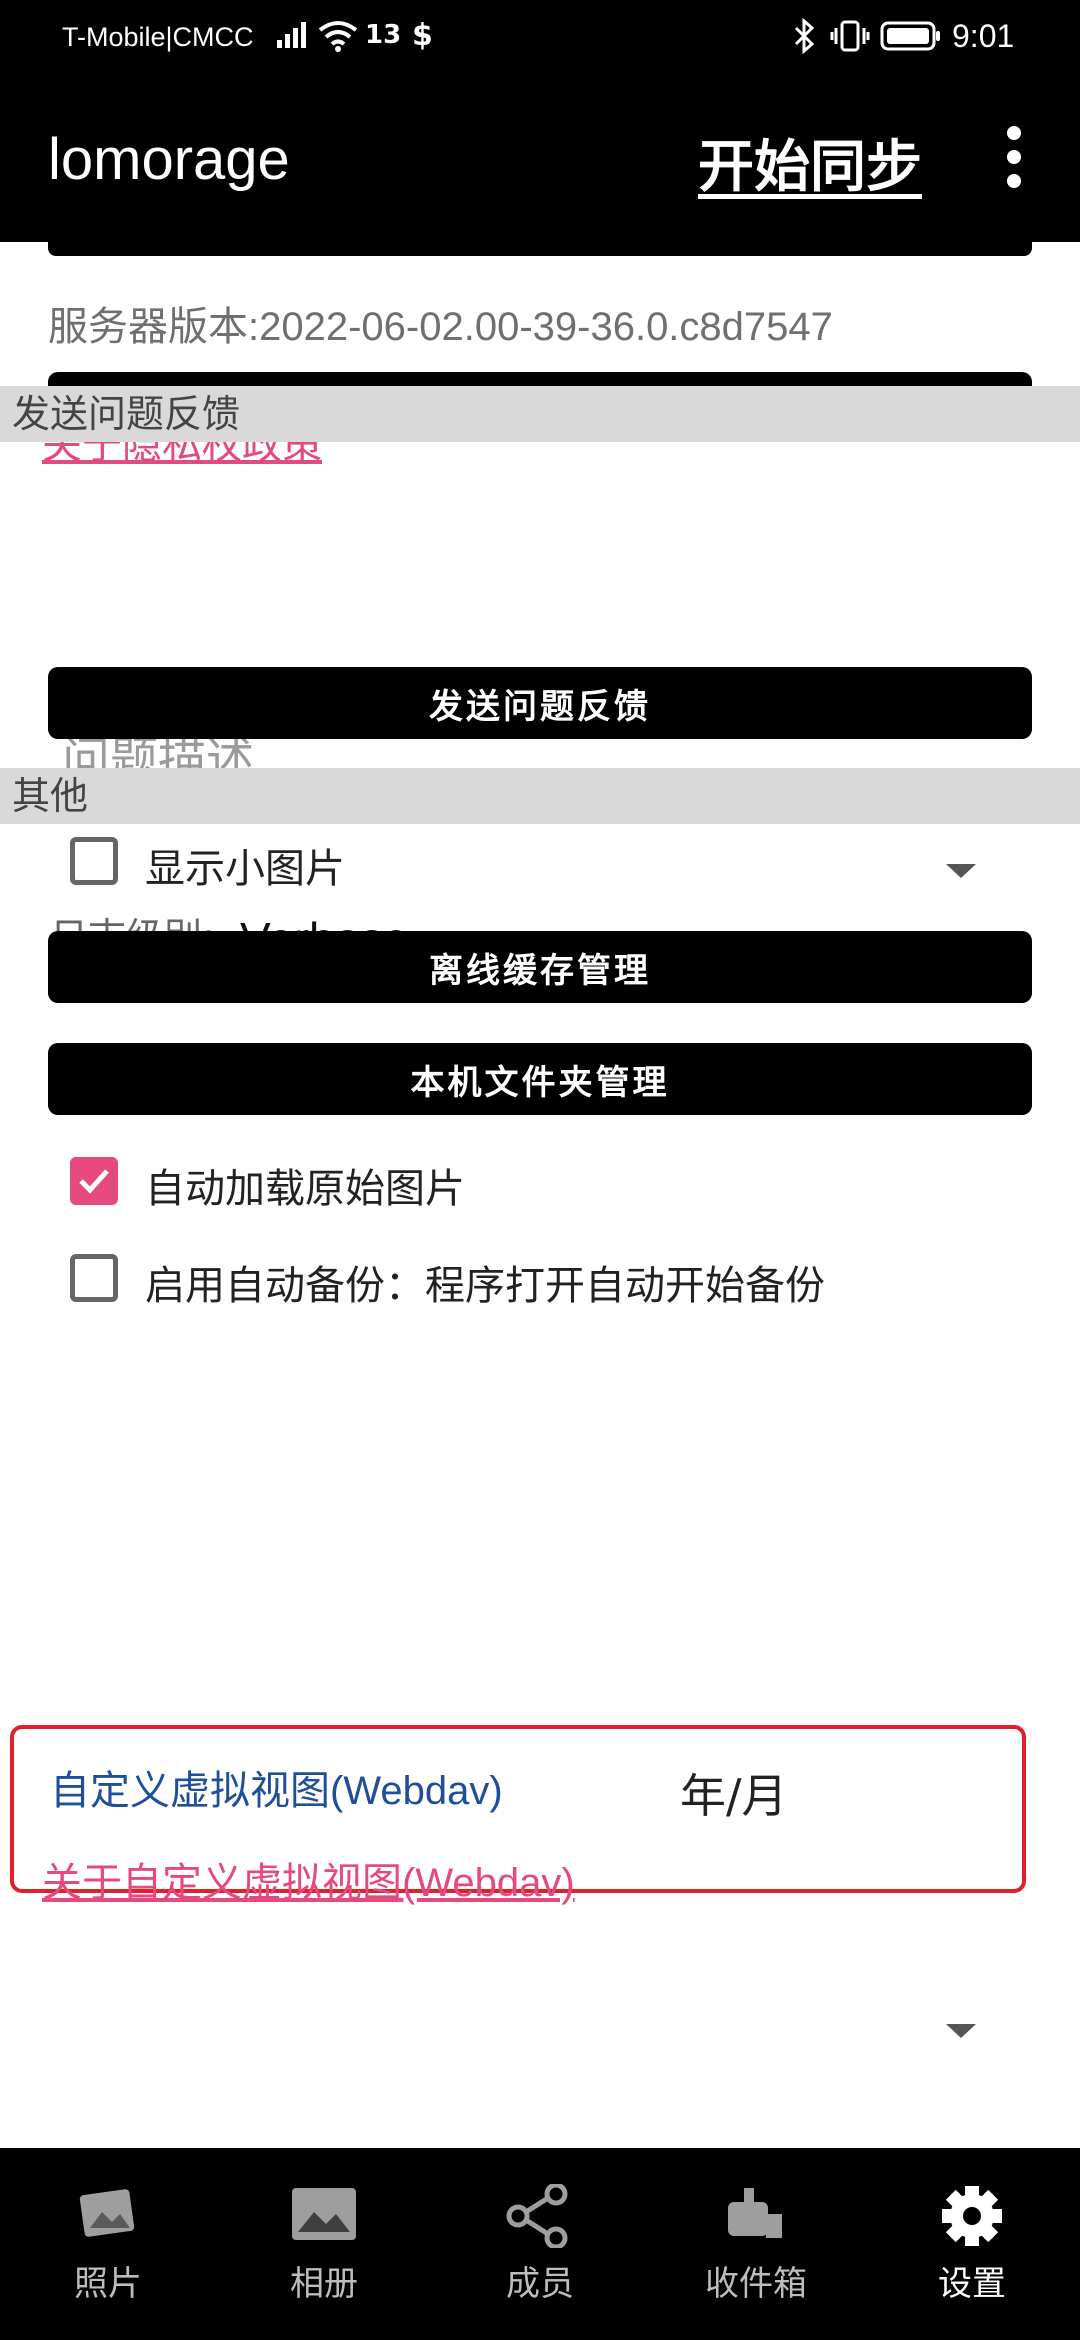 This screenshot has height=2340, width=1080. Describe the element at coordinates (540, 159) in the screenshot. I see `app-bar: lomorage 开始同步` at that location.